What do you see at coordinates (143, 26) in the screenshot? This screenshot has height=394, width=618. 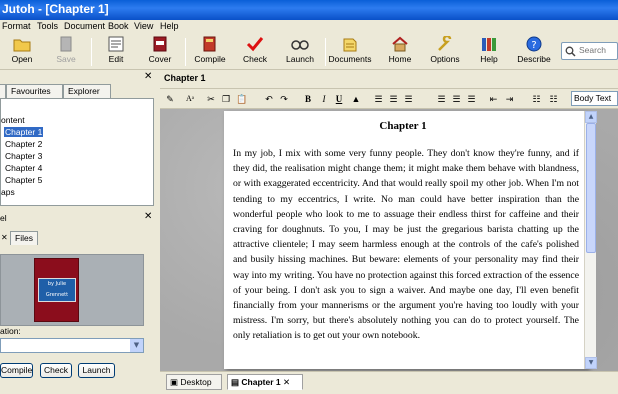 I see `menu-view: View` at bounding box center [143, 26].